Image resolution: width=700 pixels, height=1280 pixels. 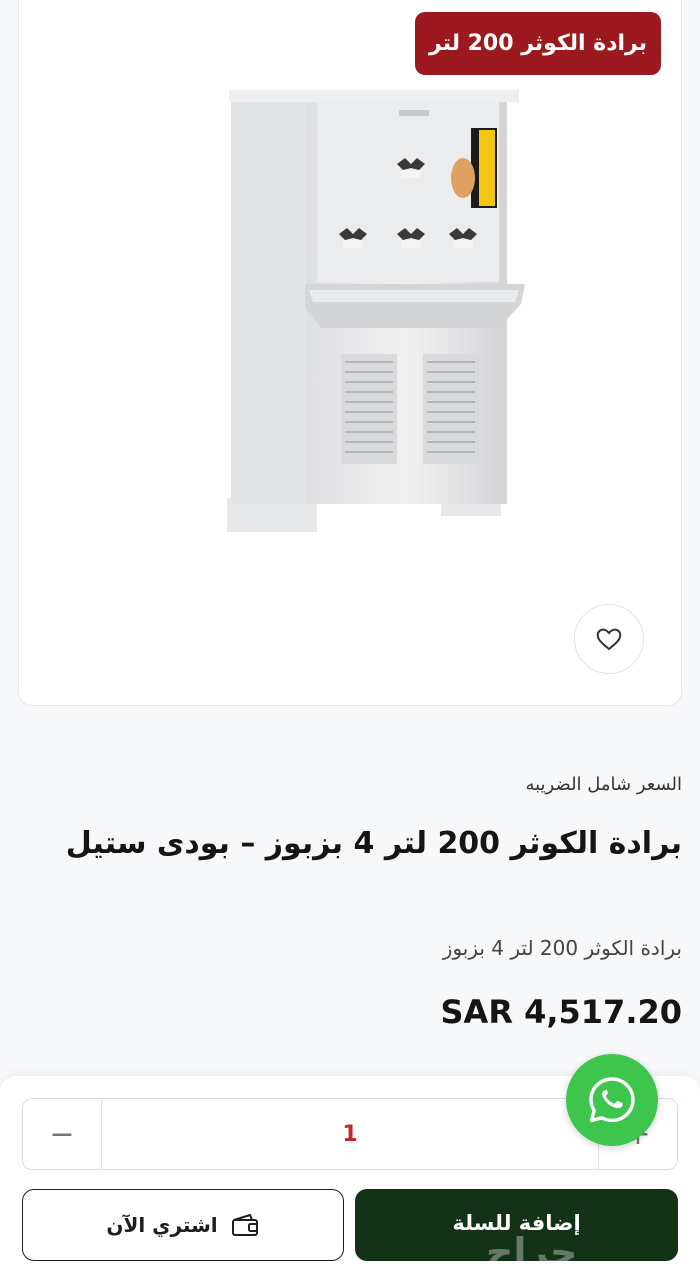 What do you see at coordinates (244, 1224) in the screenshot?
I see `wallet-icon` at bounding box center [244, 1224].